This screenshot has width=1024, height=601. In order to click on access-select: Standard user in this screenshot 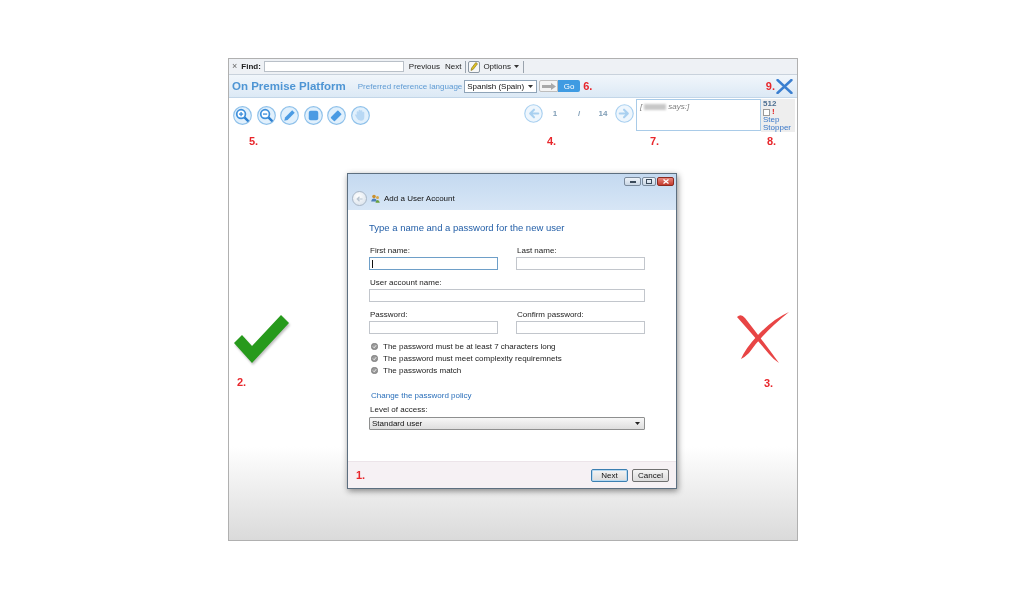, I will do `click(507, 423)`.